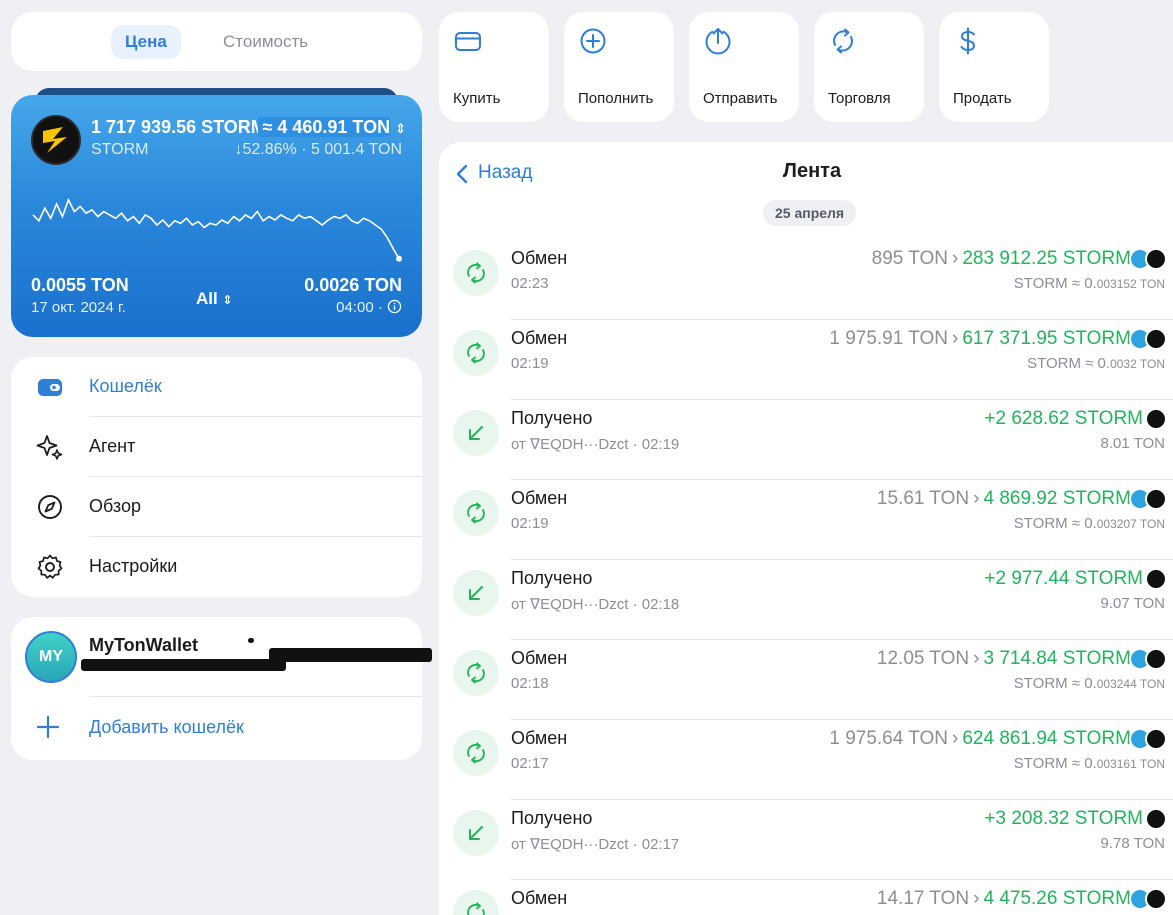 This screenshot has width=1173, height=915. Describe the element at coordinates (744, 67) in the screenshot. I see `send-button: Отправить` at that location.